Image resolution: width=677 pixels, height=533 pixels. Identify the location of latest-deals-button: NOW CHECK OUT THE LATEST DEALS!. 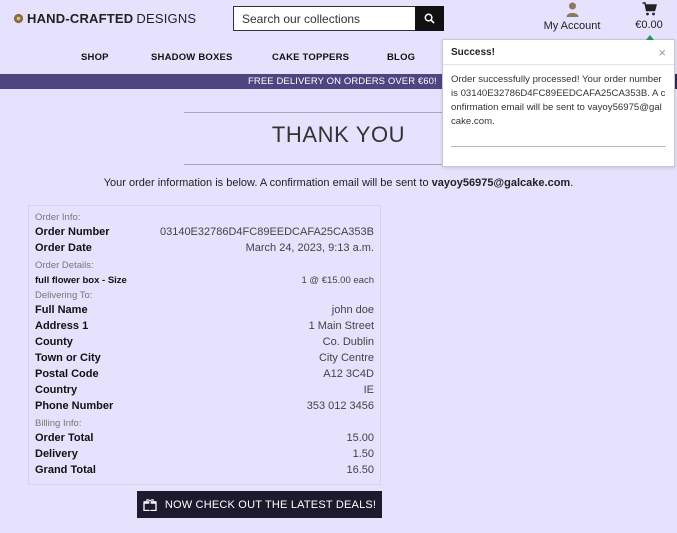
(259, 504).